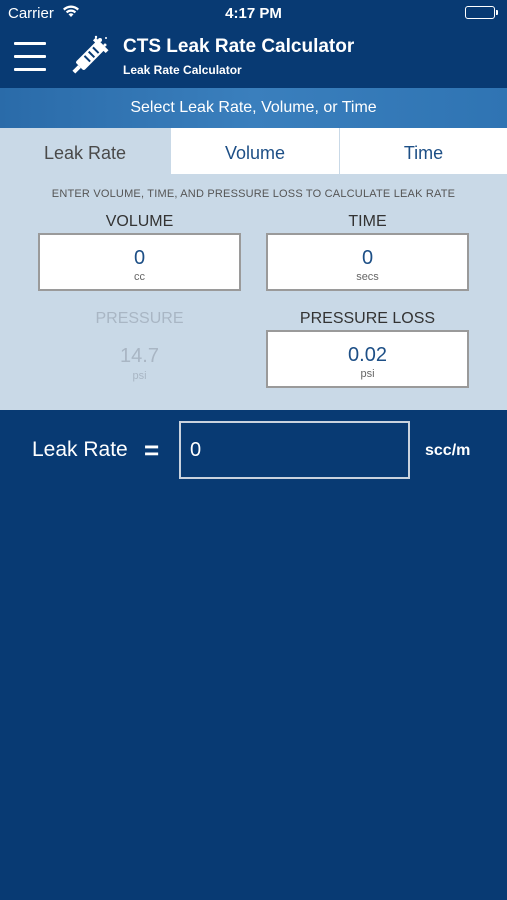 The width and height of the screenshot is (507, 900). What do you see at coordinates (30, 57) in the screenshot?
I see `menu-icon` at bounding box center [30, 57].